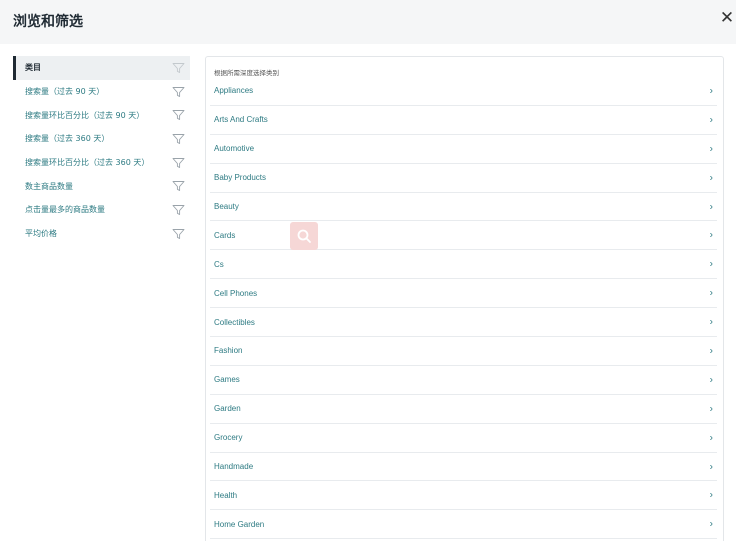 The height and width of the screenshot is (541, 736). I want to click on sidebar-item-label: 数主商品数量, so click(49, 186).